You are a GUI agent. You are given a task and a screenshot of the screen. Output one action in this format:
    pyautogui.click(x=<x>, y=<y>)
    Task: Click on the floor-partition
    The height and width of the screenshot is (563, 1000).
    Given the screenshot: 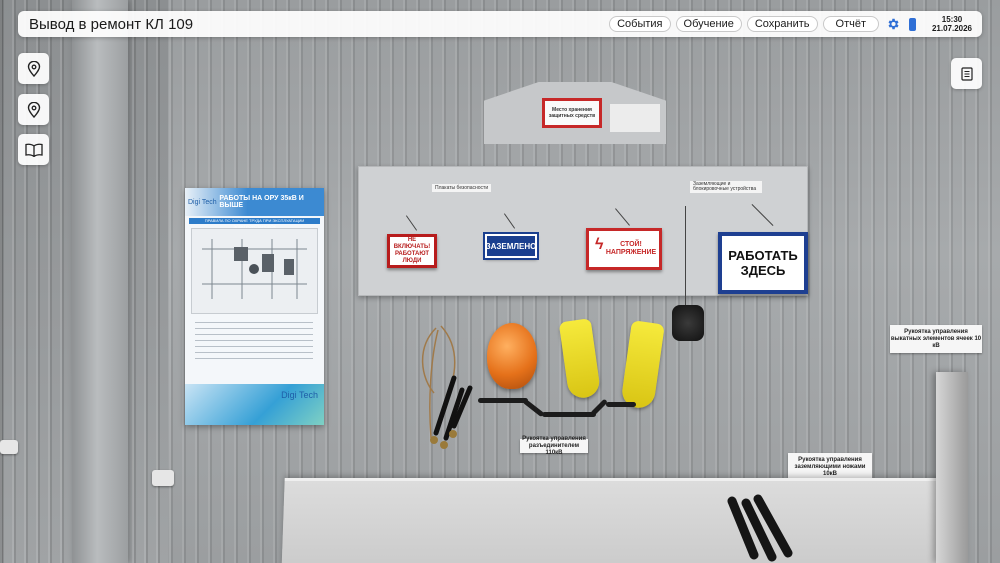 What is the action you would take?
    pyautogui.click(x=613, y=520)
    